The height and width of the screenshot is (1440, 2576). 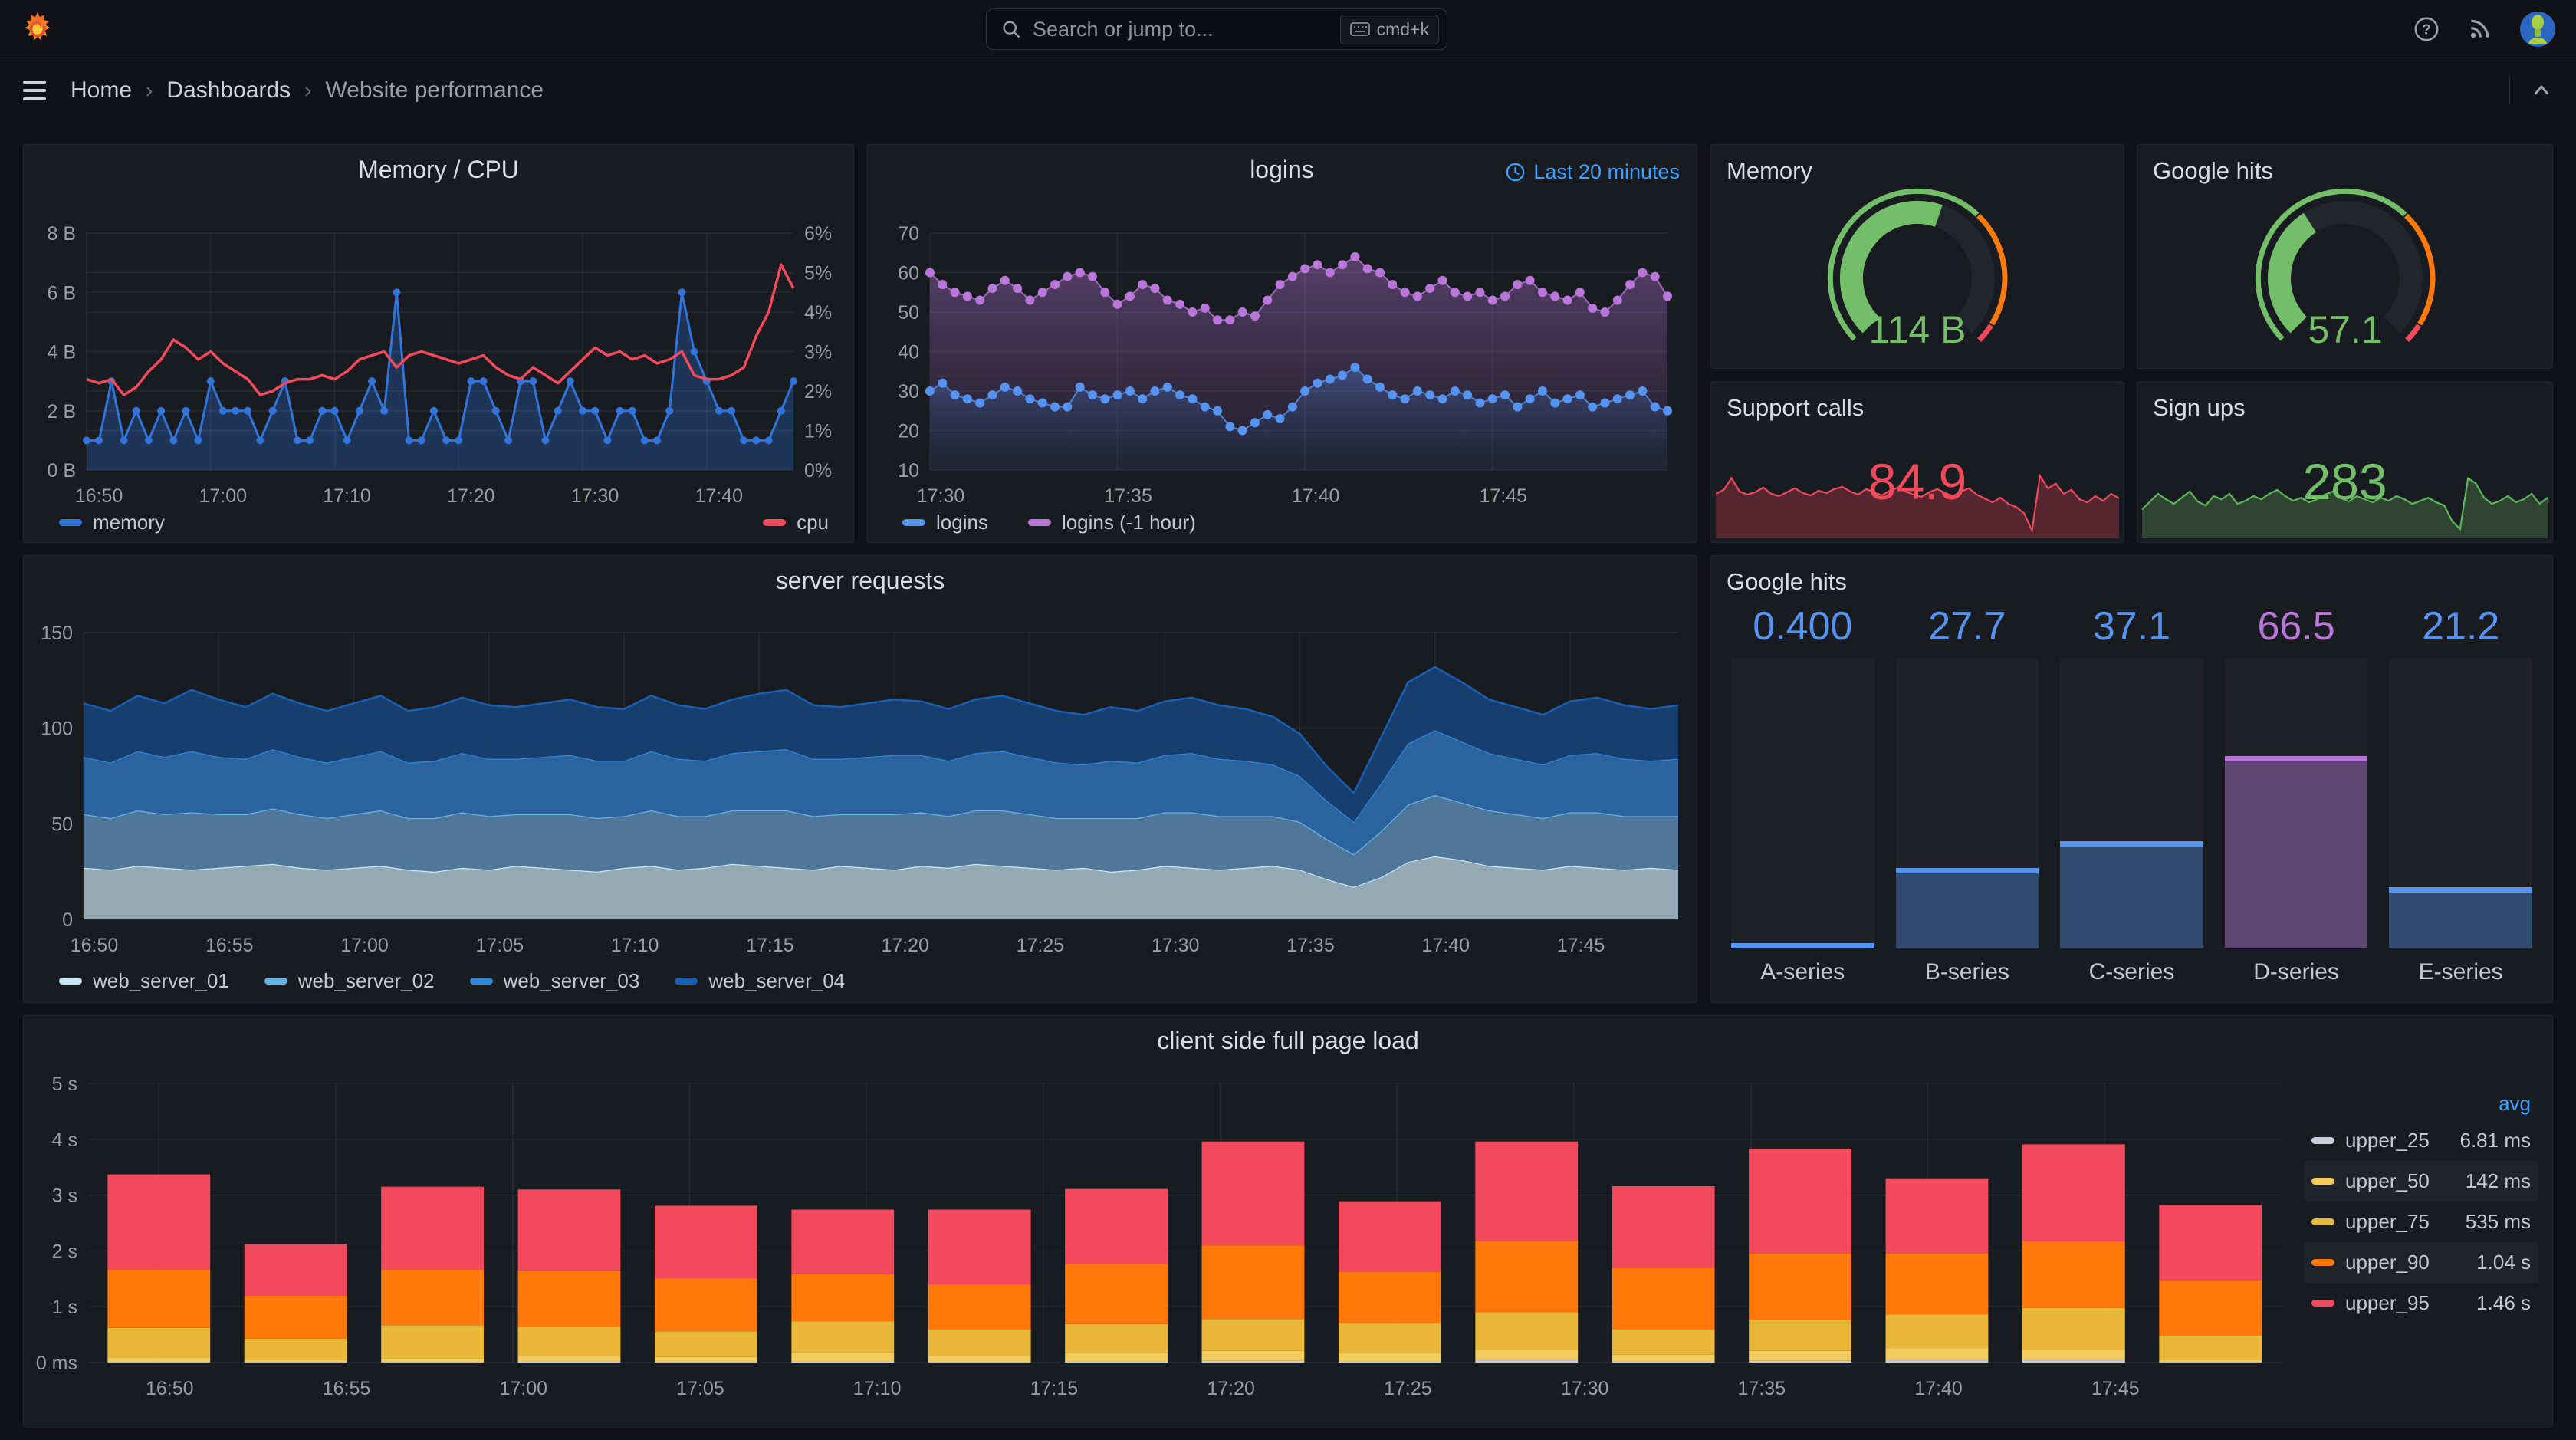 What do you see at coordinates (796, 522) in the screenshot?
I see `legend-item: cpu` at bounding box center [796, 522].